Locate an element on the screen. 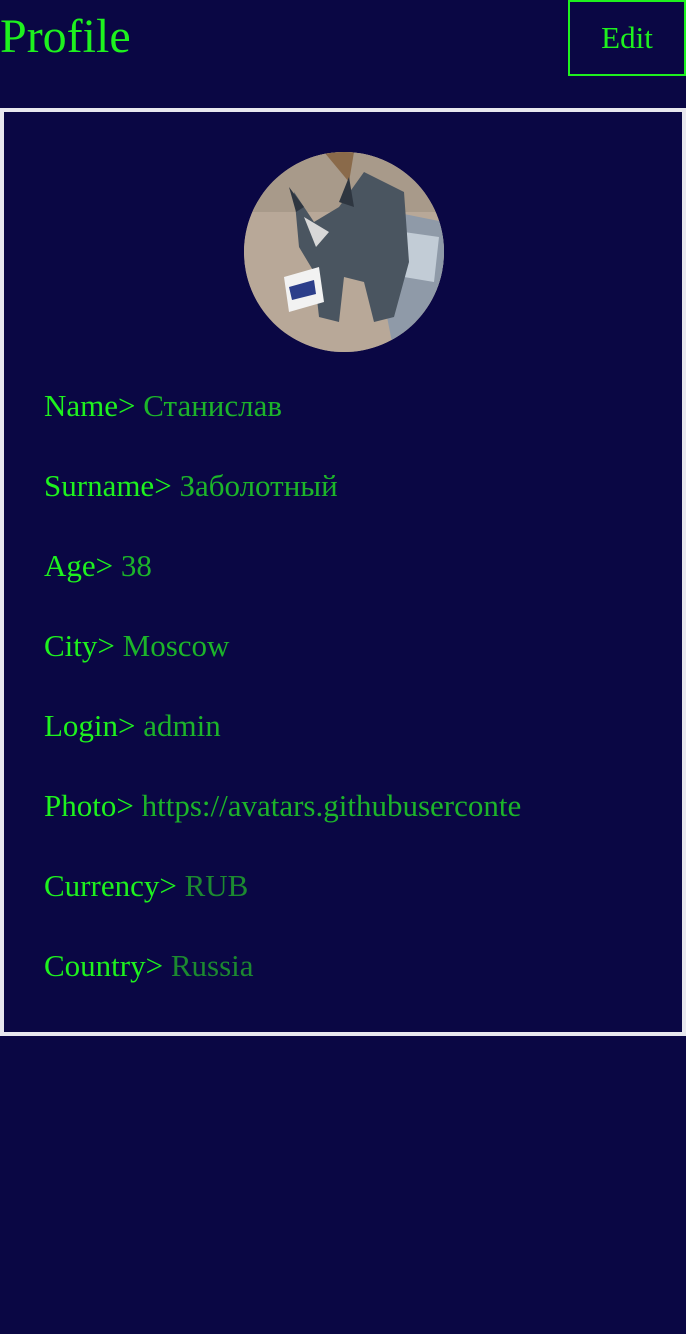 The height and width of the screenshot is (1334, 686). city-value: Moscow is located at coordinates (176, 645).